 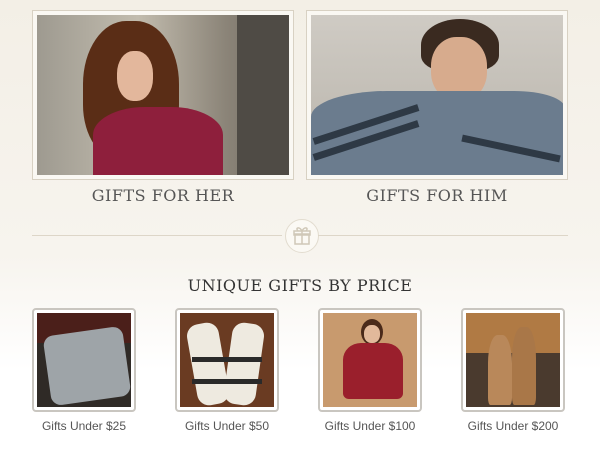 What do you see at coordinates (300, 285) in the screenshot?
I see `section-title: UNIQUE GIFTS BY PRICE` at bounding box center [300, 285].